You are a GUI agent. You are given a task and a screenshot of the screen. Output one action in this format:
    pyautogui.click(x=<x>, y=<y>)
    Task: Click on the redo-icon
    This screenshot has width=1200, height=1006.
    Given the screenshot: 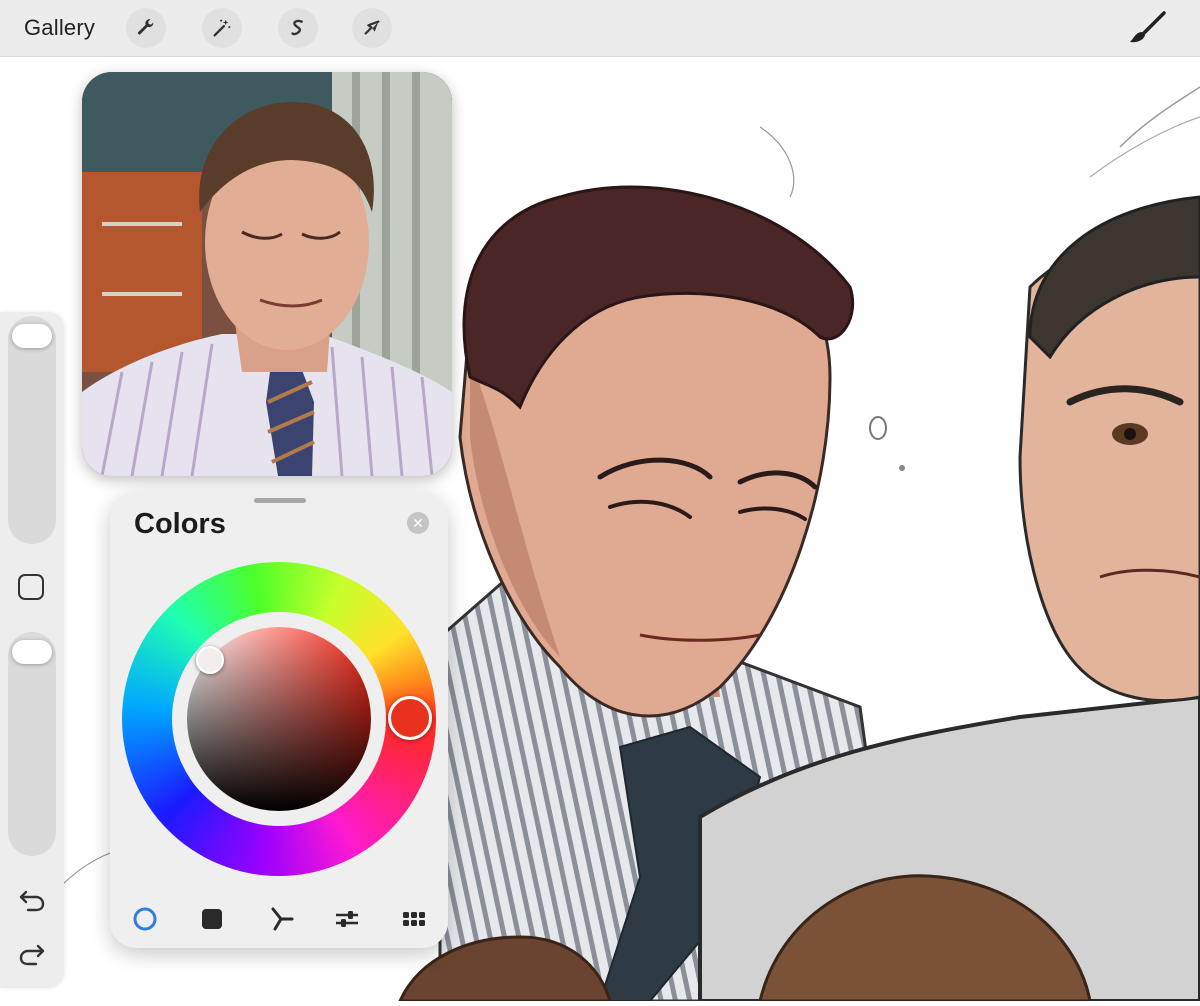 What is the action you would take?
    pyautogui.click(x=32, y=955)
    